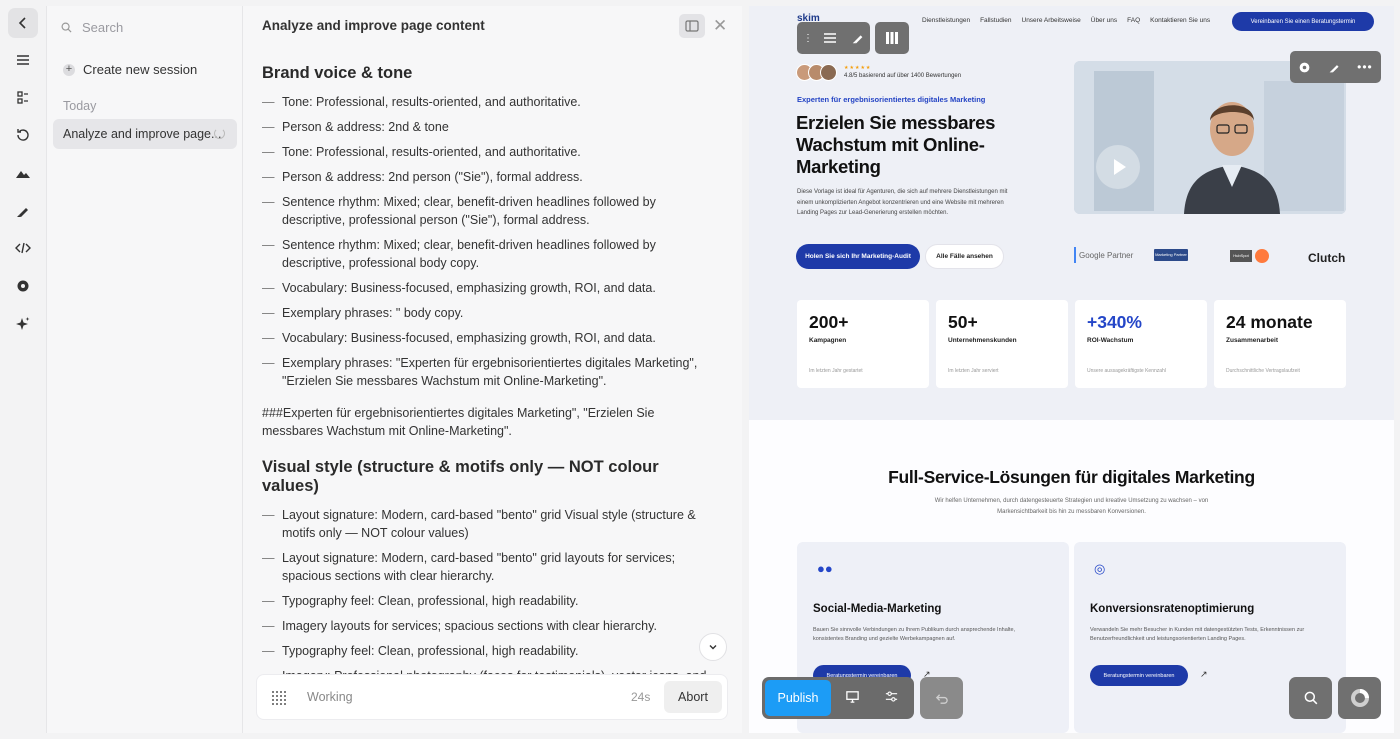 This screenshot has width=1400, height=739. What do you see at coordinates (891, 696) in the screenshot?
I see `sliders-icon` at bounding box center [891, 696].